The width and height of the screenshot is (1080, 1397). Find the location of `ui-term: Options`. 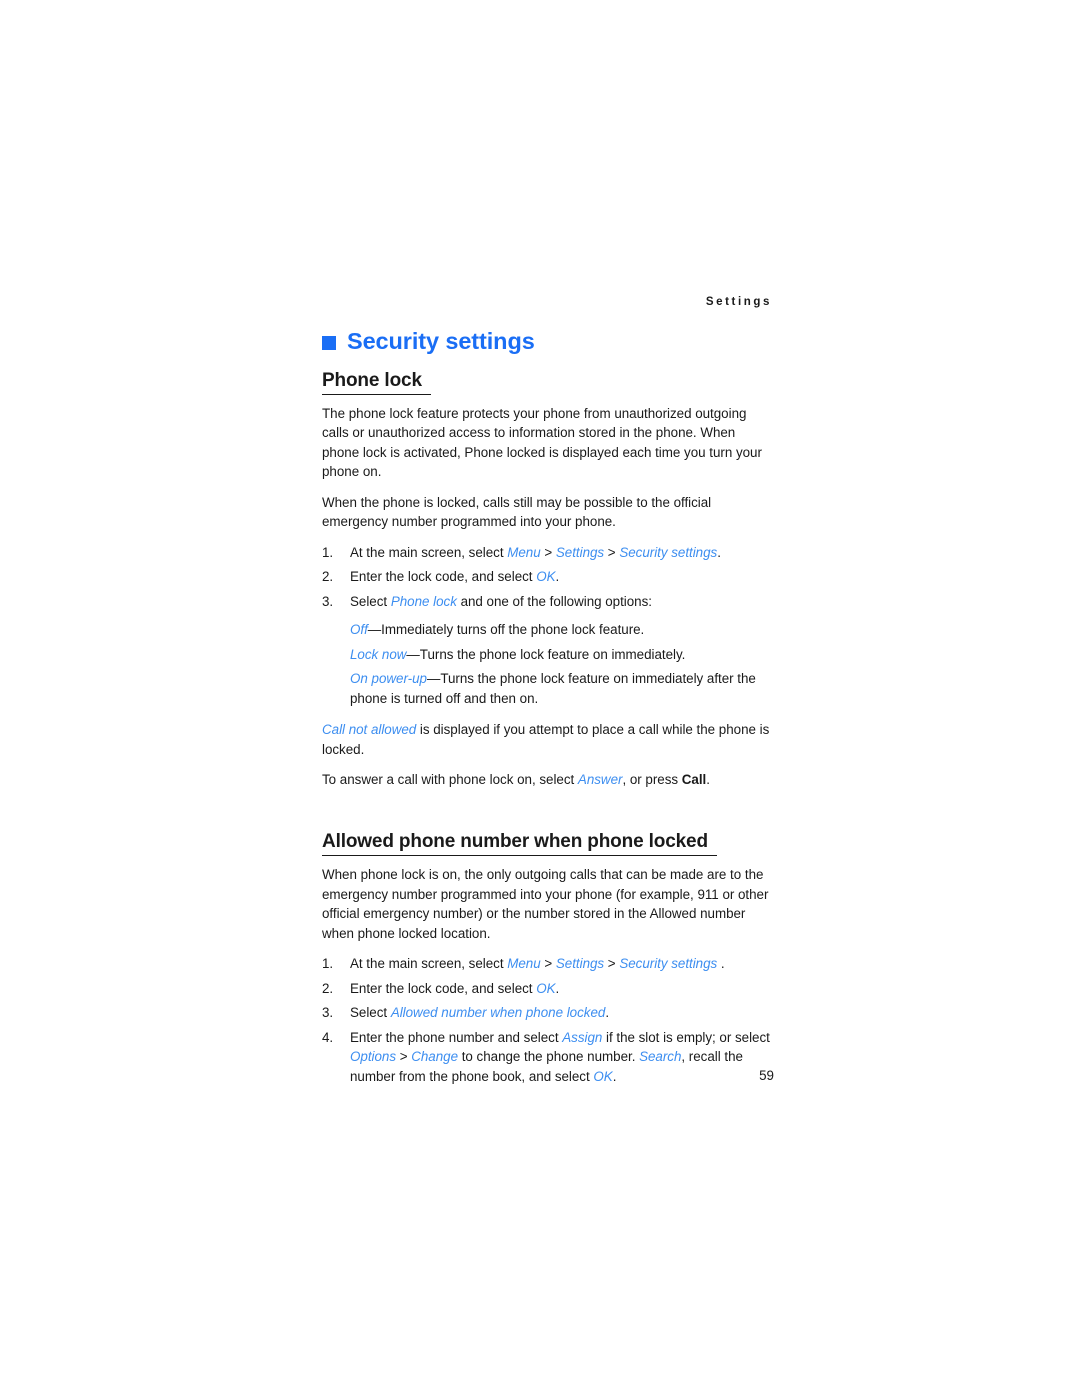

ui-term: Options is located at coordinates (373, 1057).